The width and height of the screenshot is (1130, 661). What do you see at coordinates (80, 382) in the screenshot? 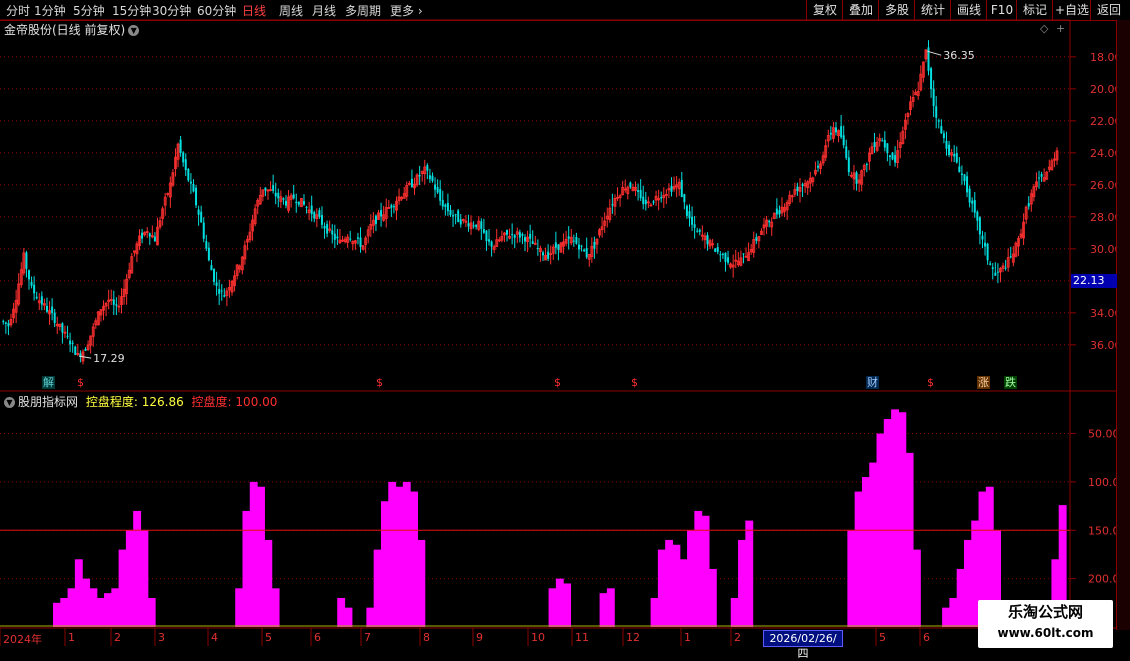
I see `event-marker-1: $` at bounding box center [80, 382].